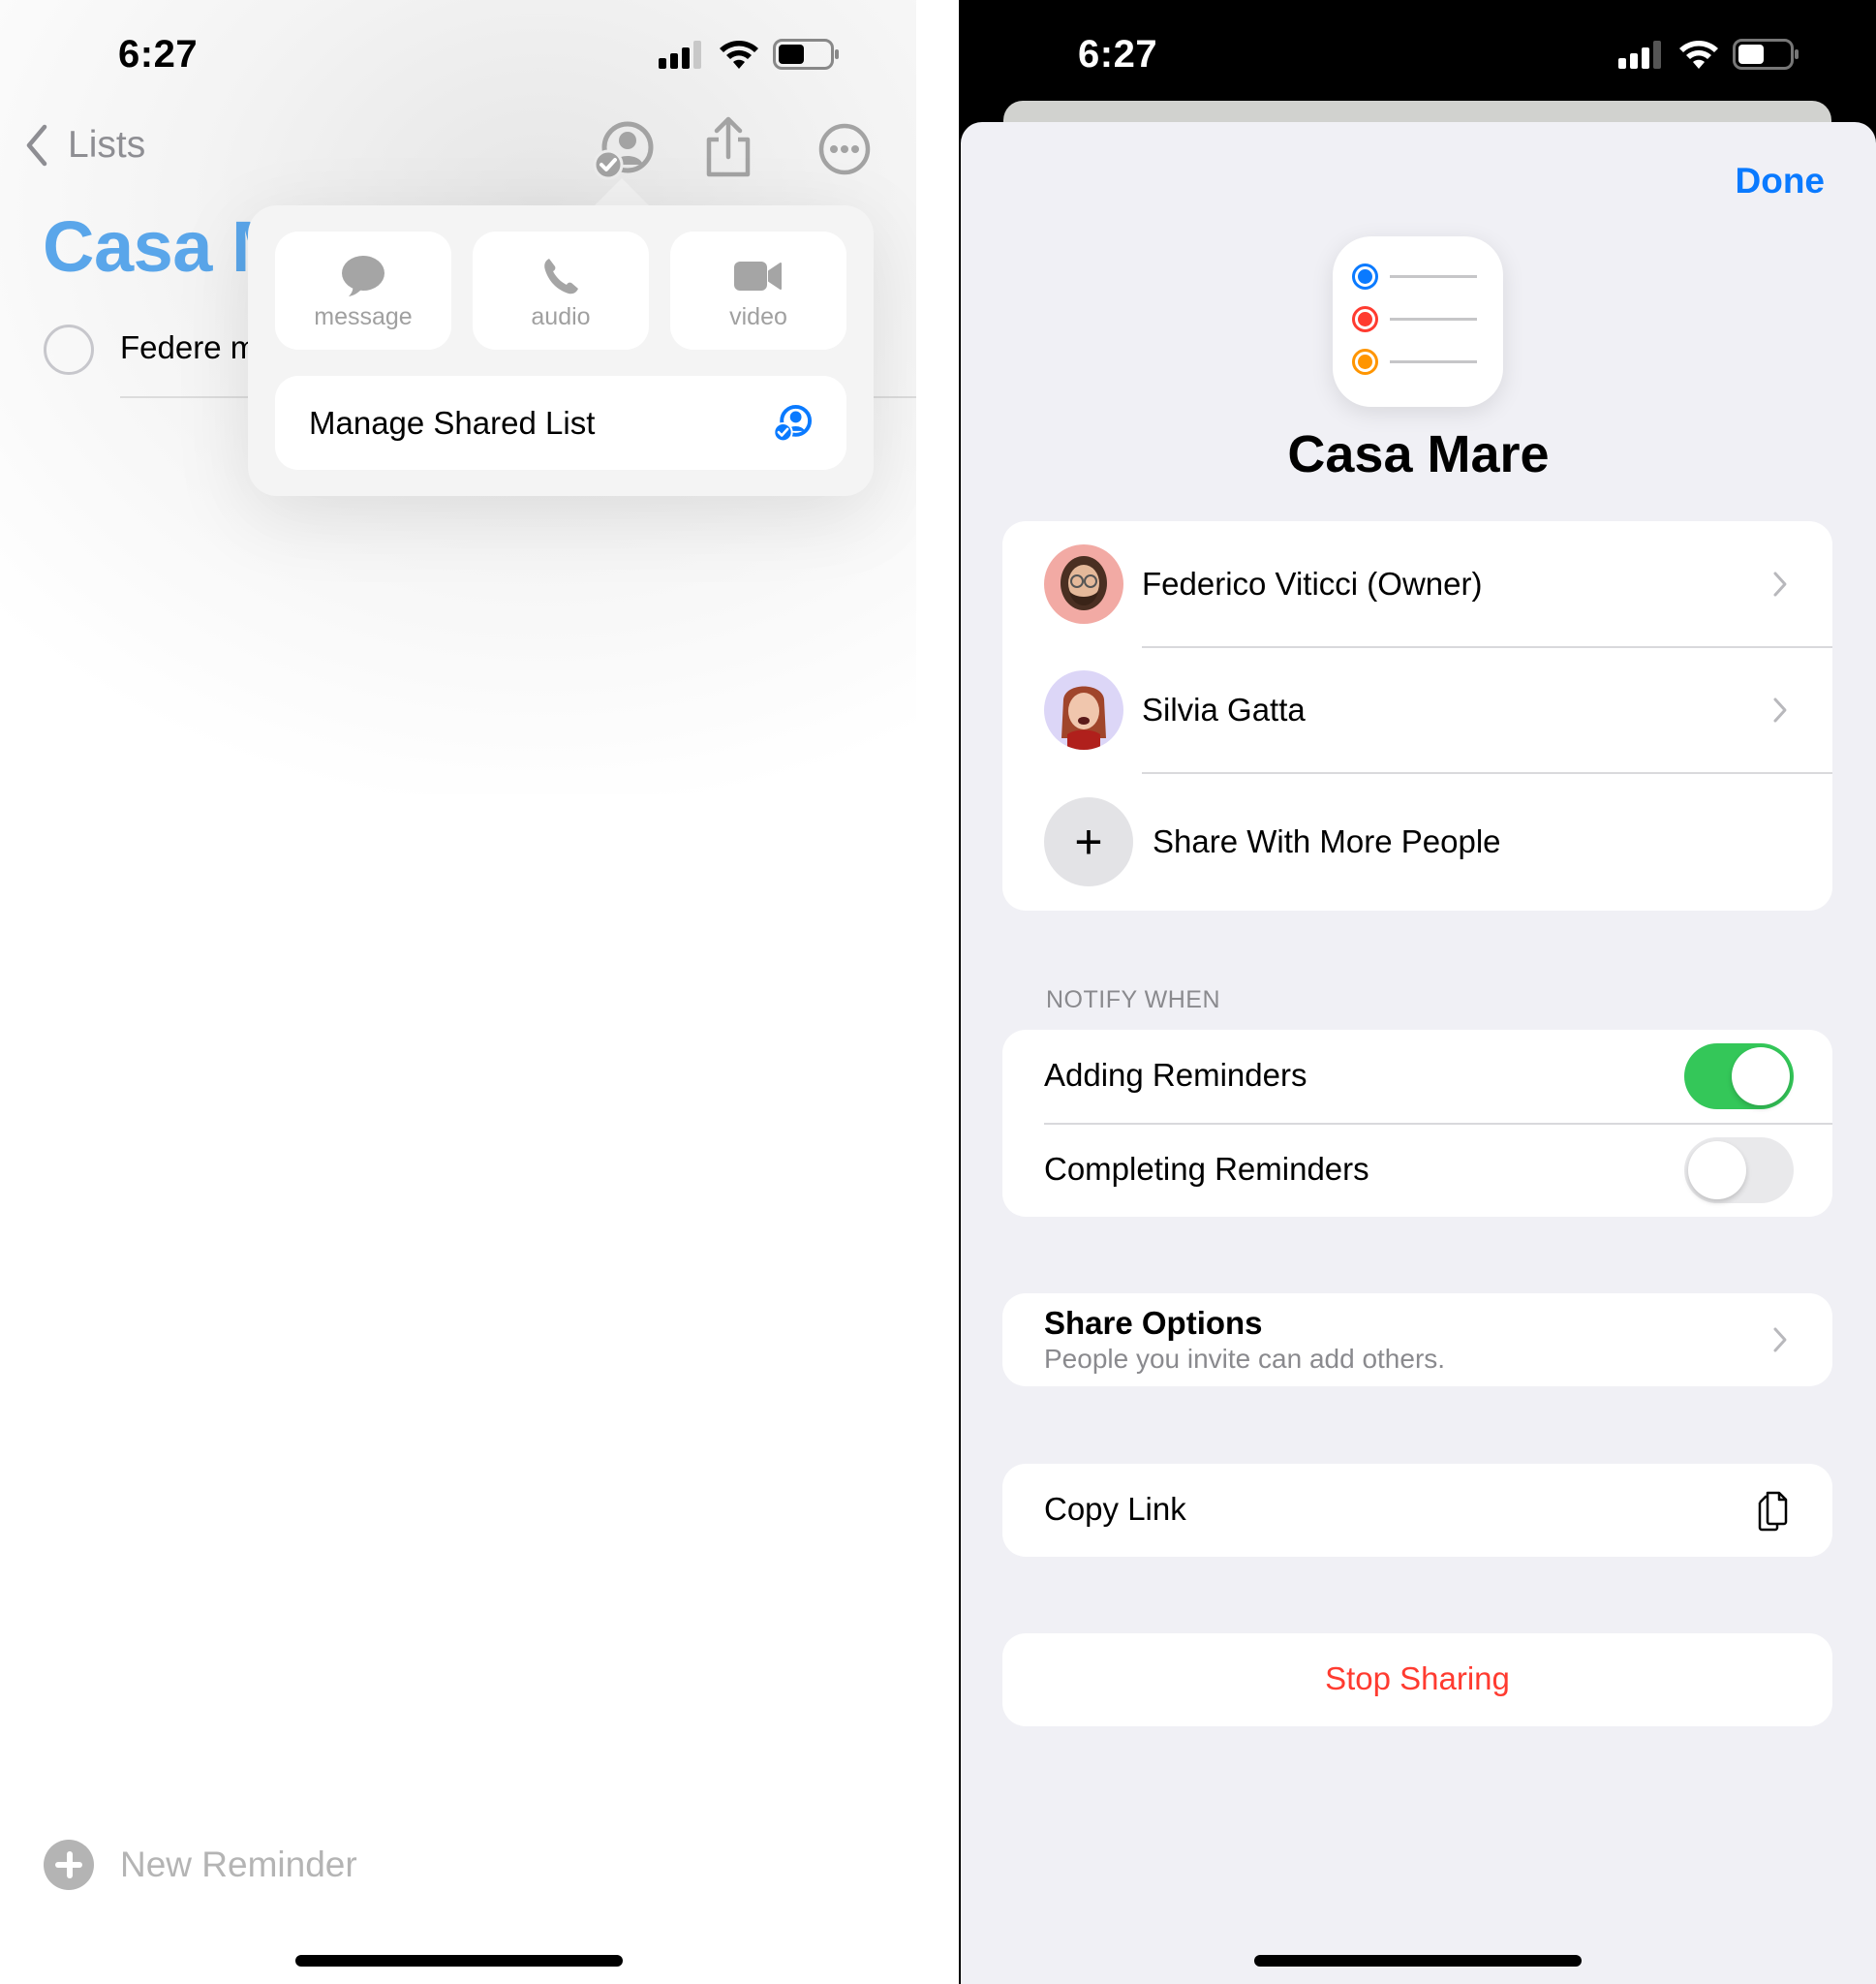 The image size is (1876, 1984). Describe the element at coordinates (1327, 841) in the screenshot. I see `share-with-more-people-label: Share With More People` at that location.